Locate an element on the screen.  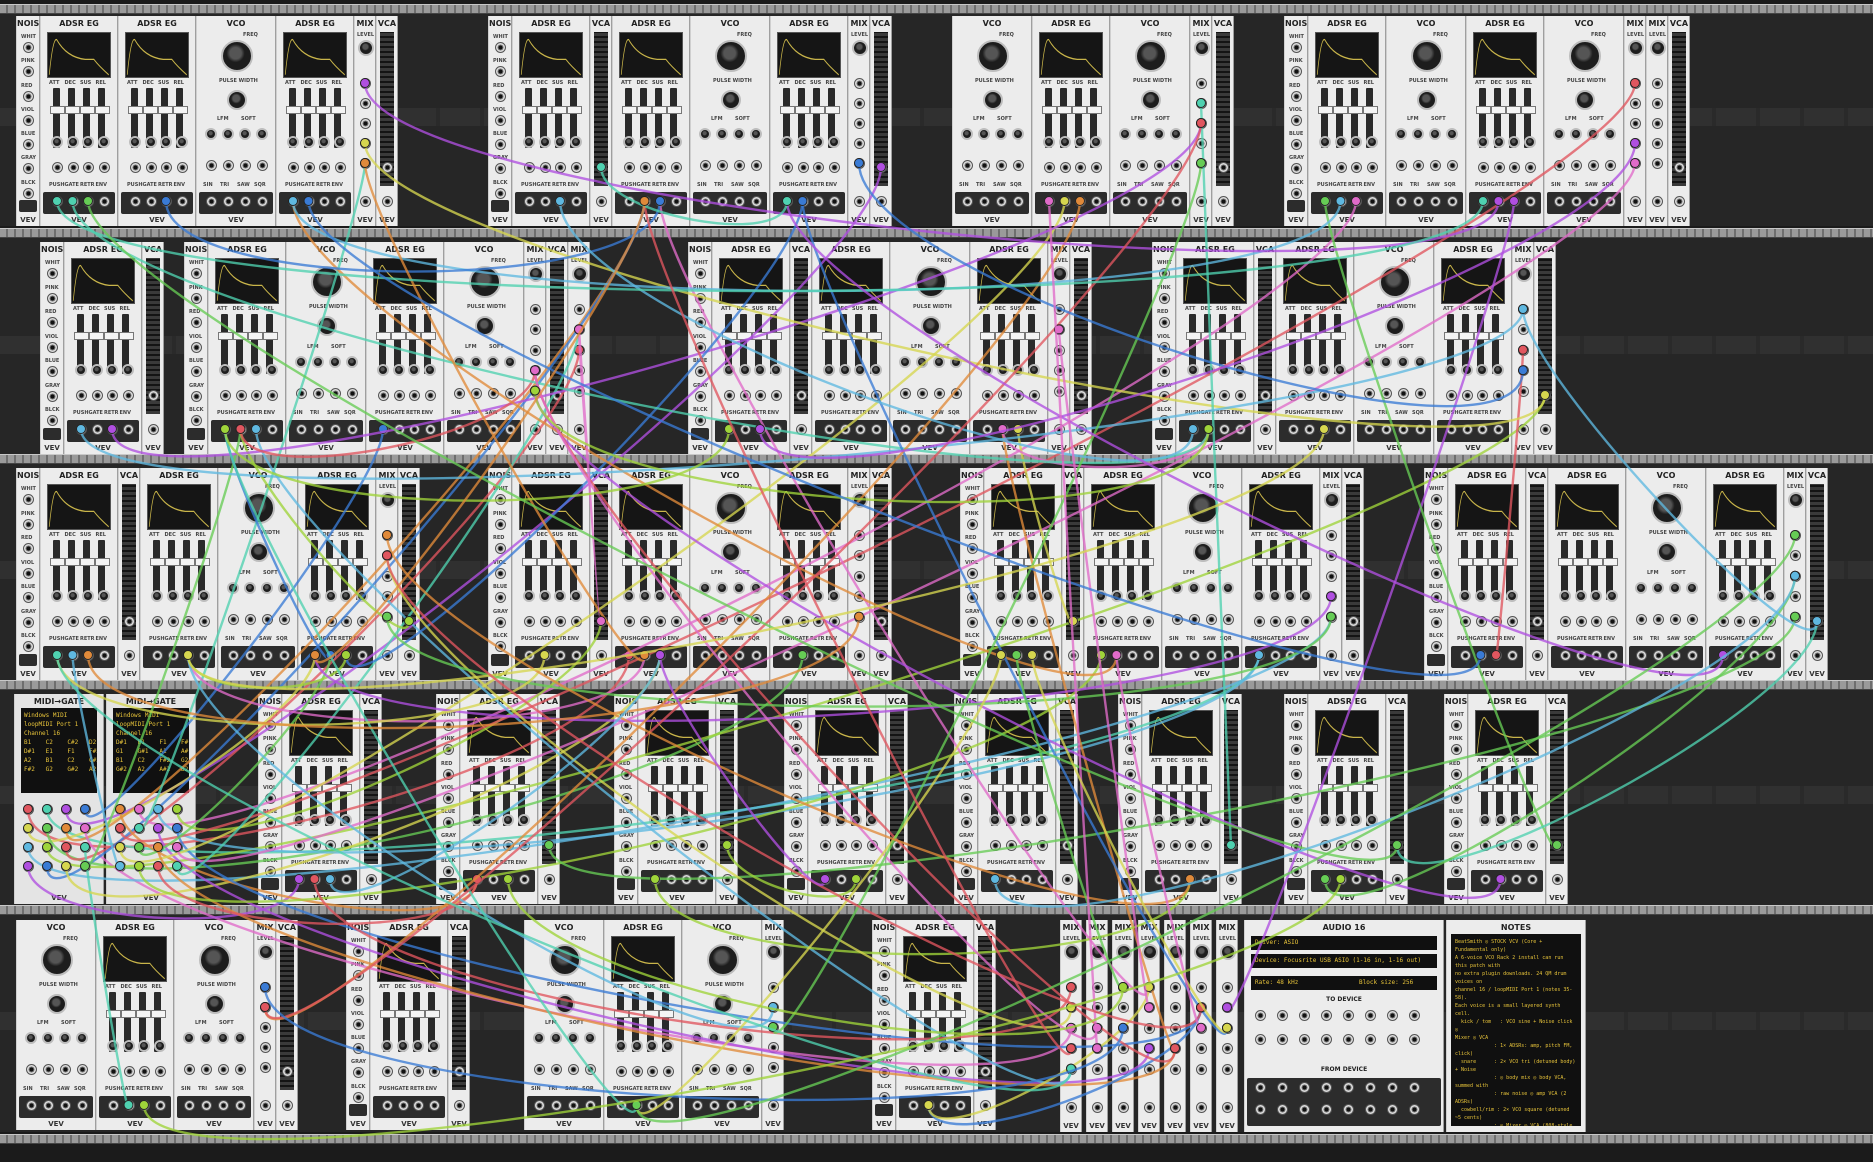
vco-tri-output is located at coordinates (318, 429).